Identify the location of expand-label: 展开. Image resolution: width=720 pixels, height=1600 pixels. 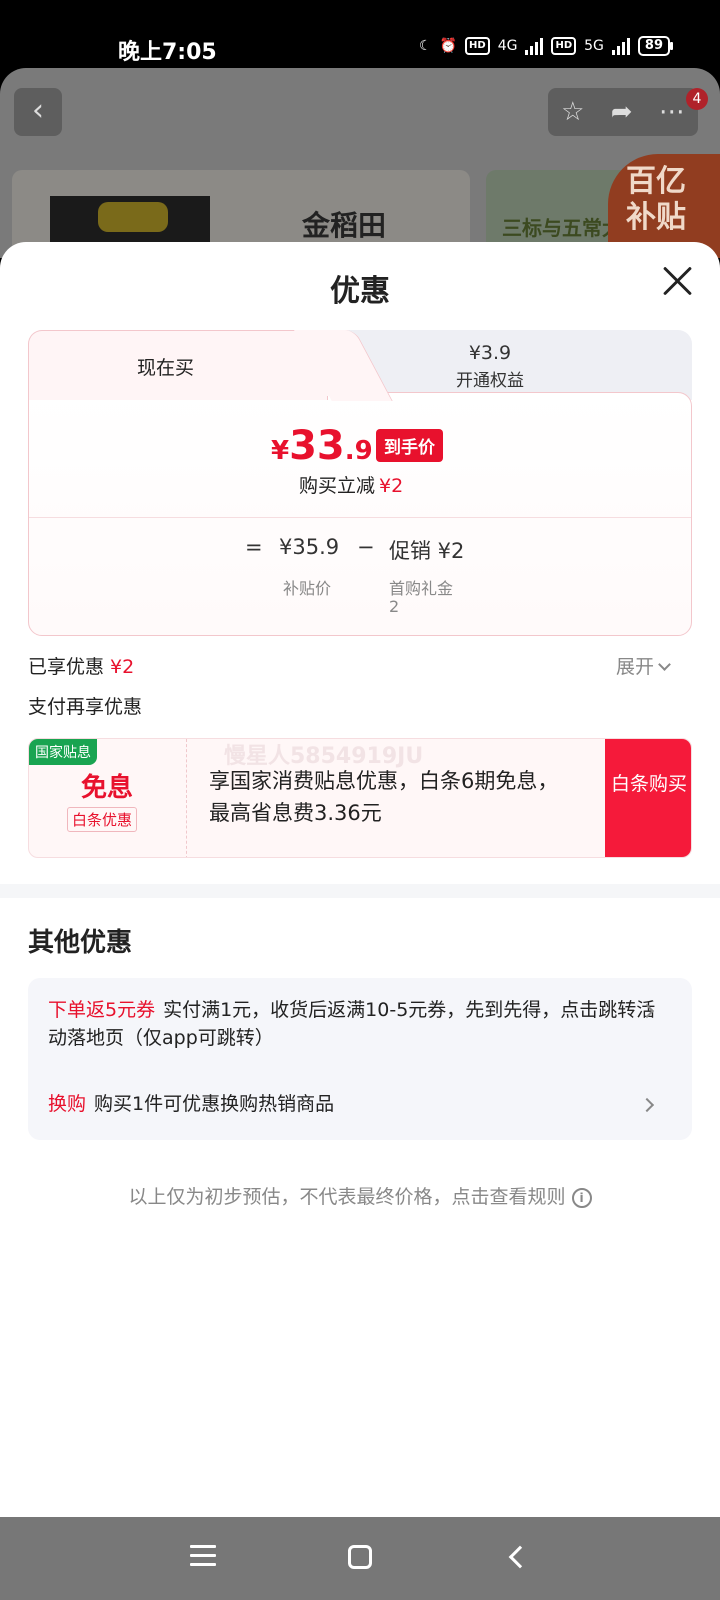
(635, 667).